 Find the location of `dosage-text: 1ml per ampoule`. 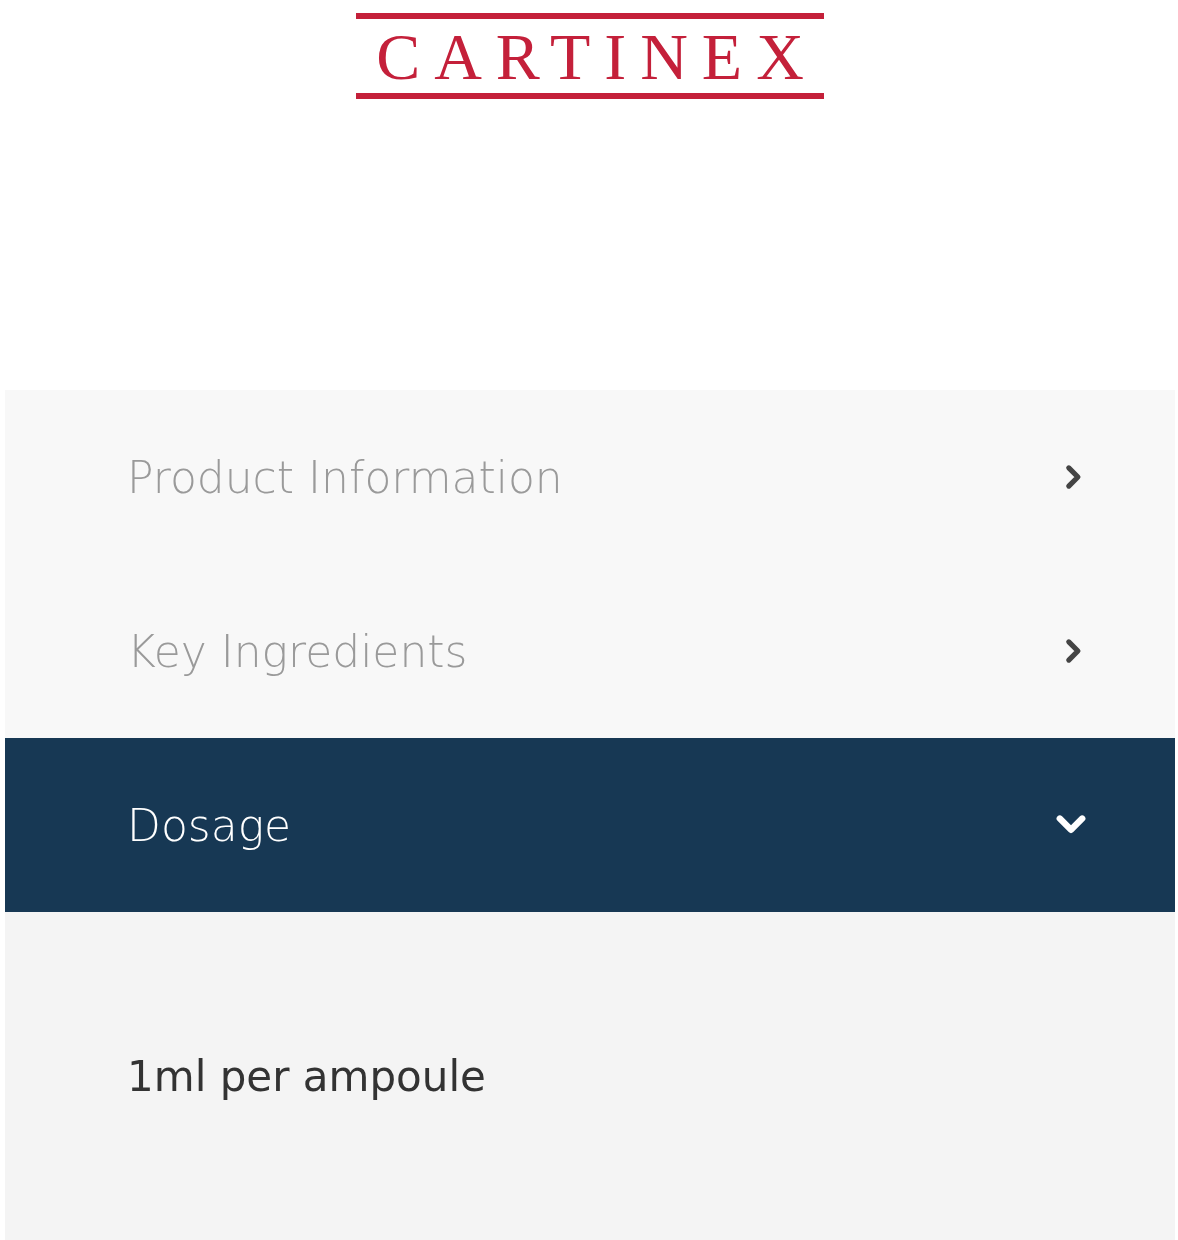

dosage-text: 1ml per ampoule is located at coordinates (306, 1076).